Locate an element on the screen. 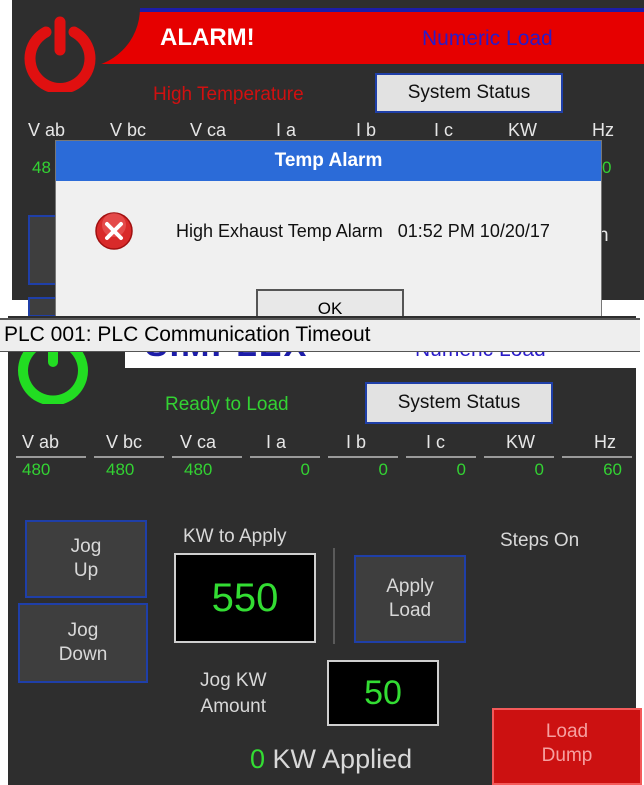  load-dump-line1: Load is located at coordinates (567, 731).